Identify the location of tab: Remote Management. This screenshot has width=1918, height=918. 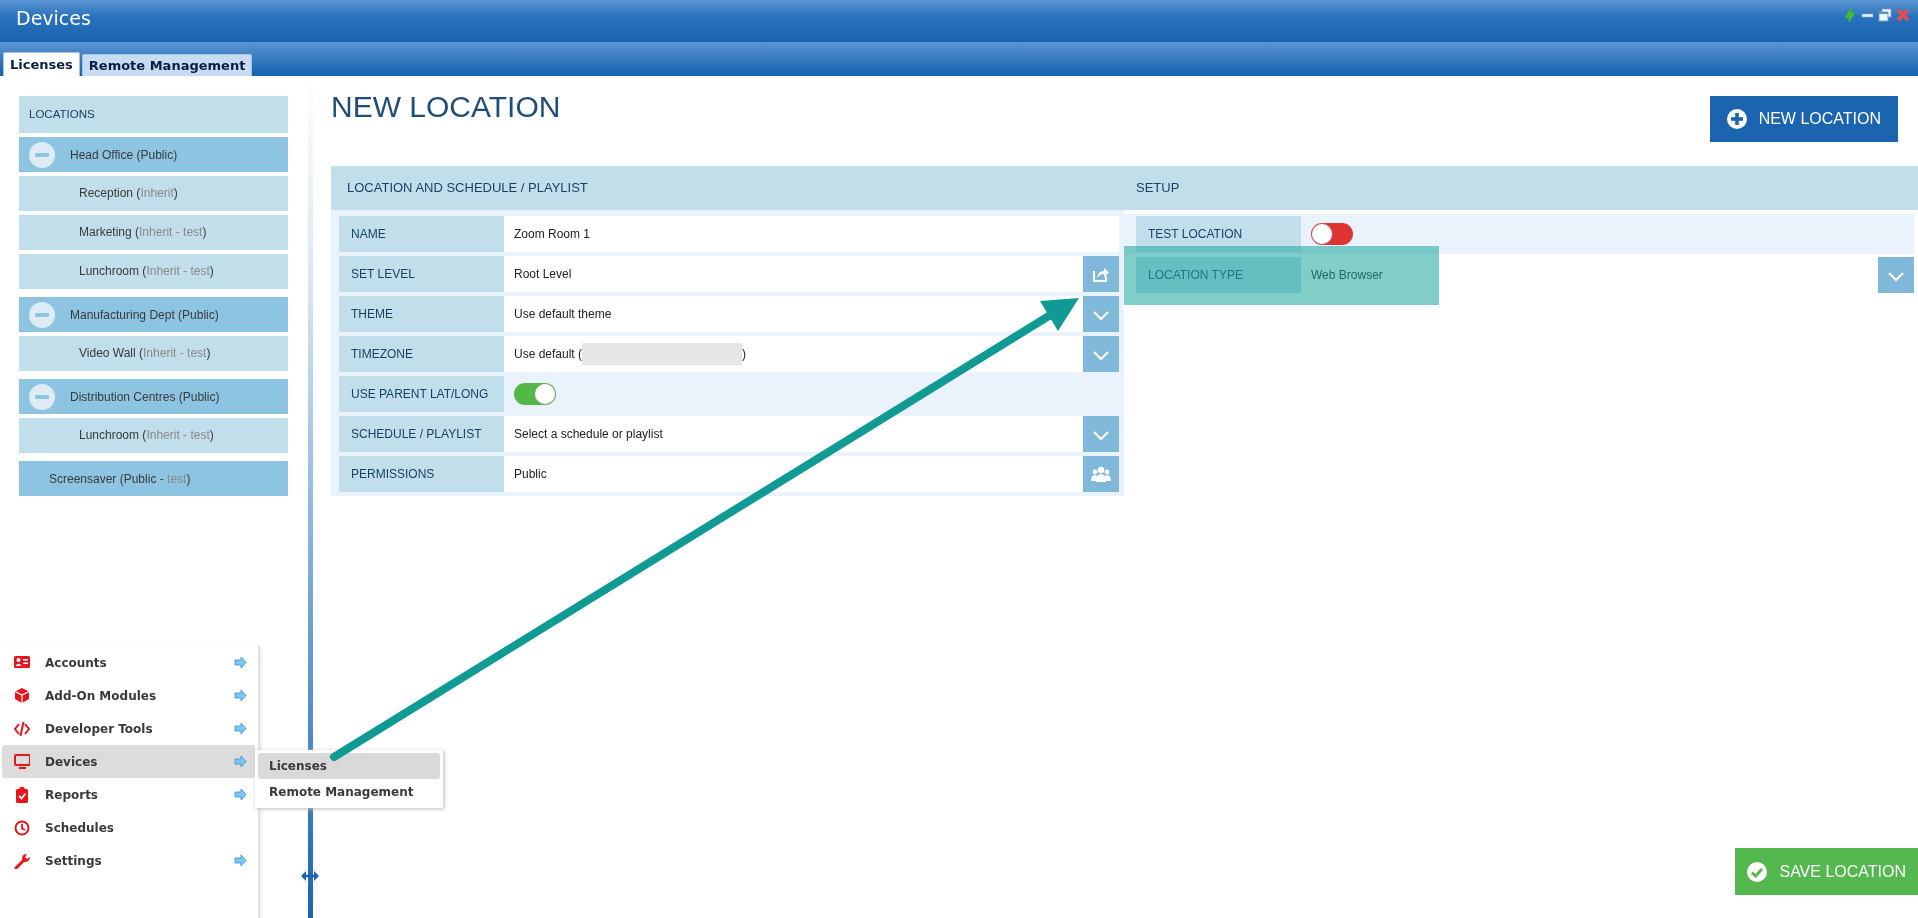
(167, 65).